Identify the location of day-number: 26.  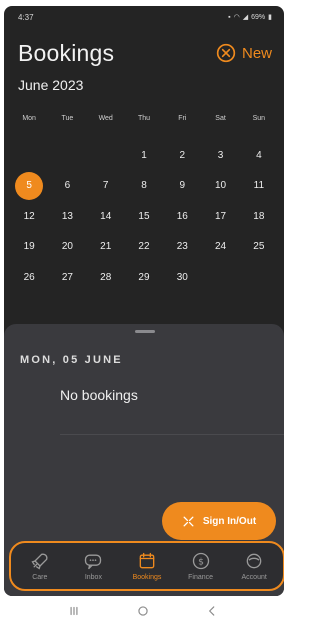
(29, 277).